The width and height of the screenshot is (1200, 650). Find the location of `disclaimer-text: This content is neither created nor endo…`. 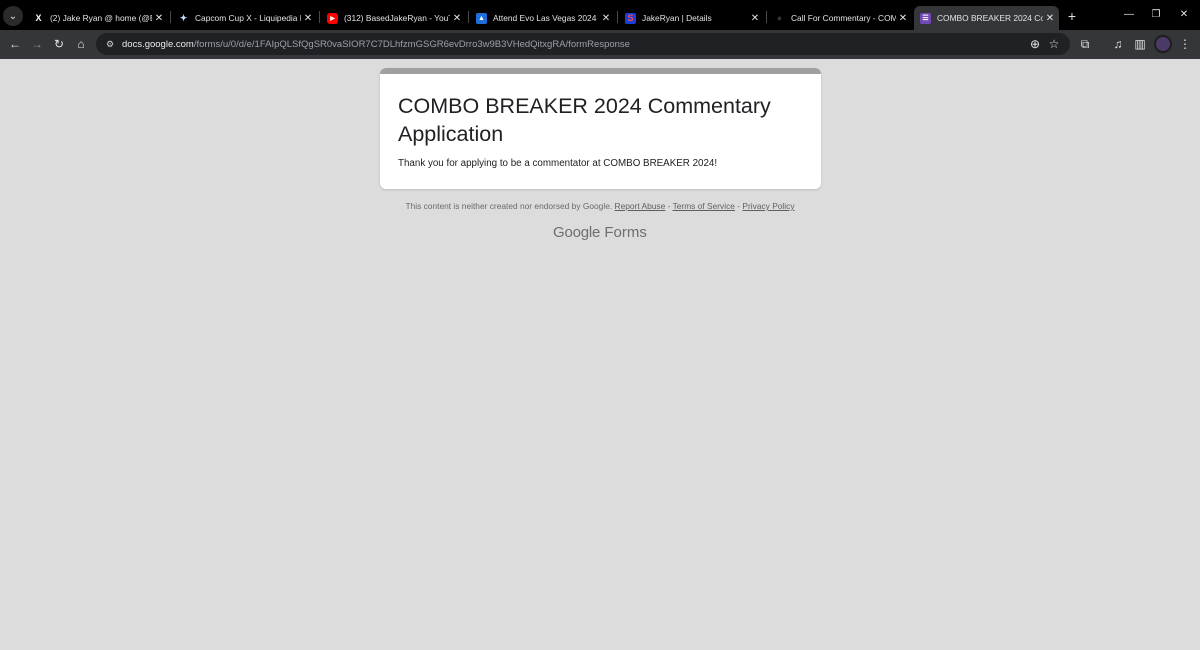

disclaimer-text: This content is neither created nor endo… is located at coordinates (509, 206).